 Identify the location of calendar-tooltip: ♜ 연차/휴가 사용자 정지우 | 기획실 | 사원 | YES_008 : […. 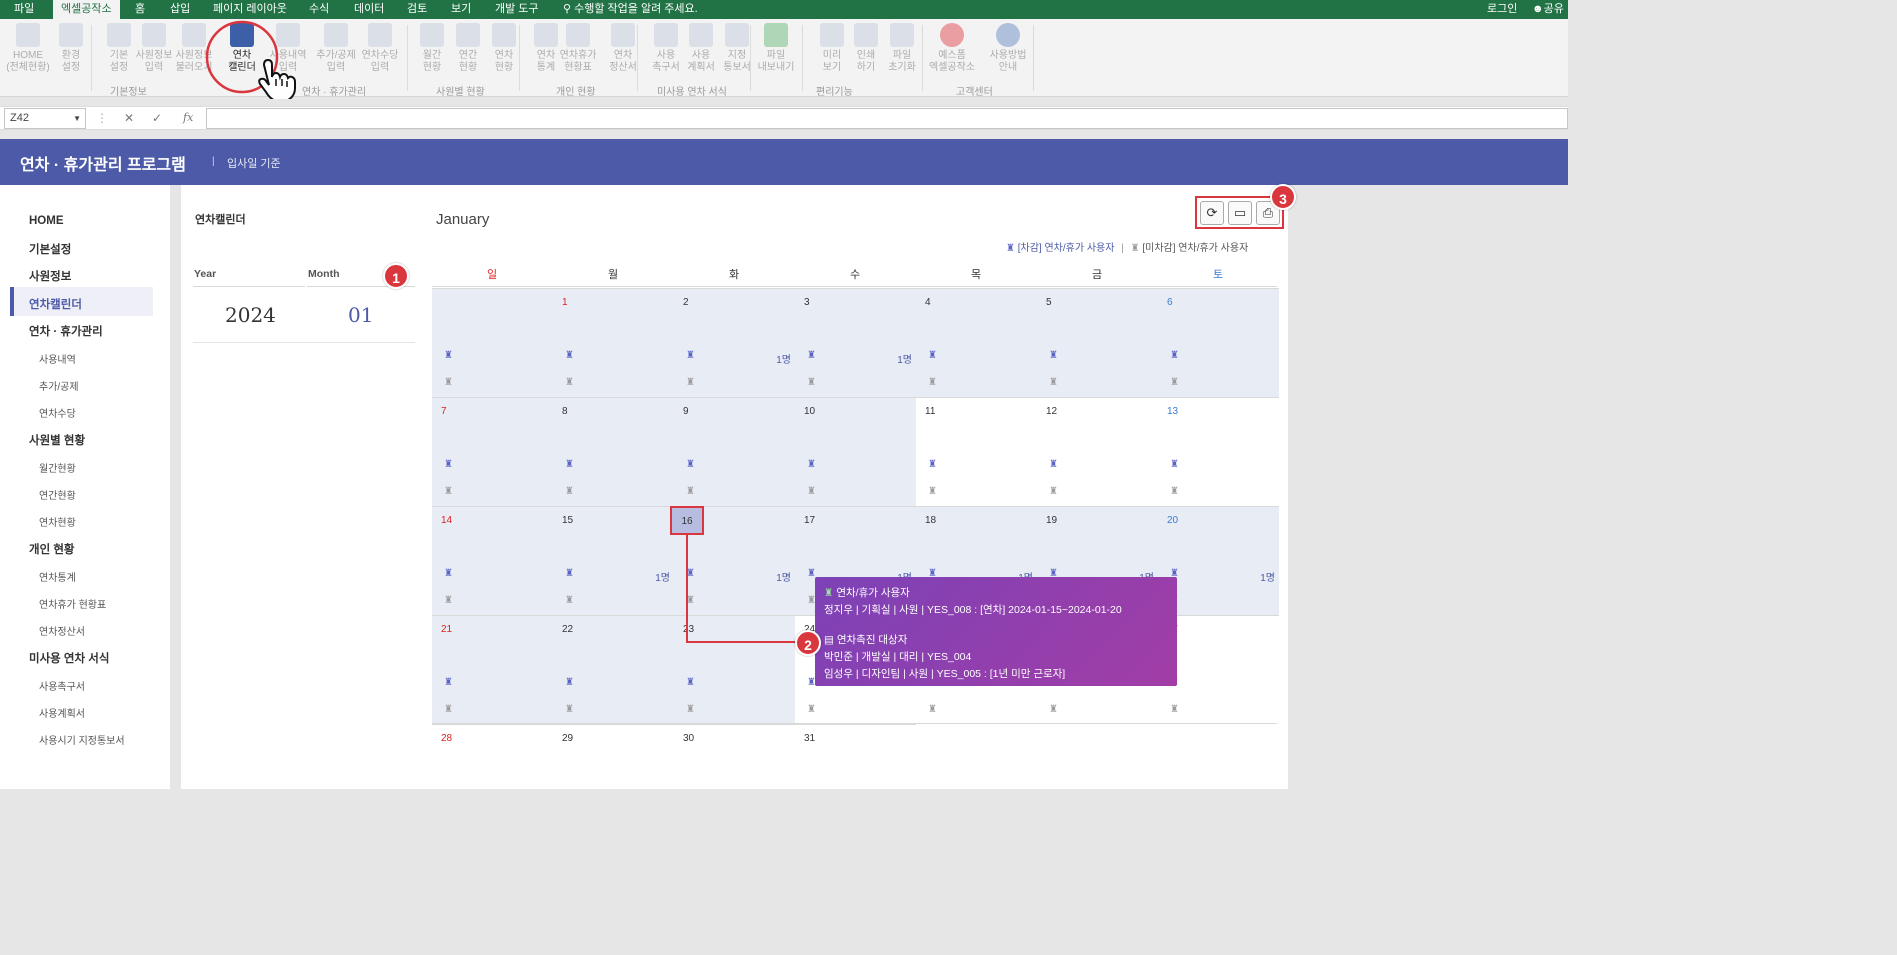
(996, 631).